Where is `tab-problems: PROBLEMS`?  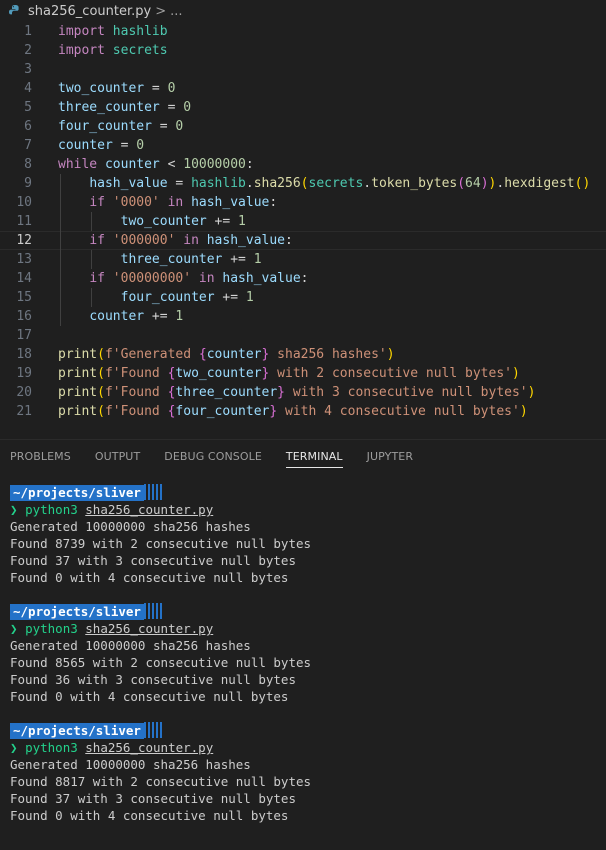
tab-problems: PROBLEMS is located at coordinates (40, 457).